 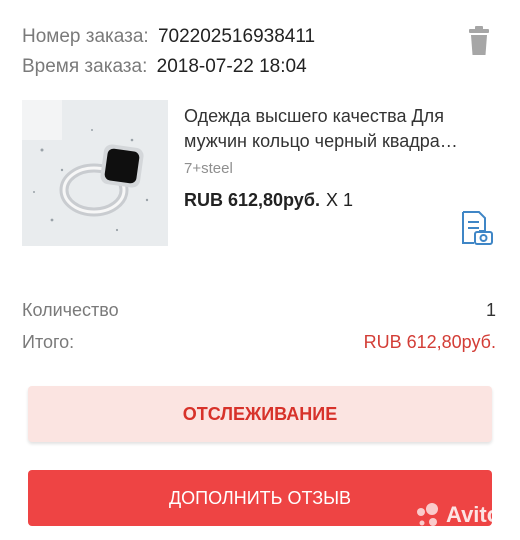 What do you see at coordinates (427, 514) in the screenshot?
I see `avito-logo-icon` at bounding box center [427, 514].